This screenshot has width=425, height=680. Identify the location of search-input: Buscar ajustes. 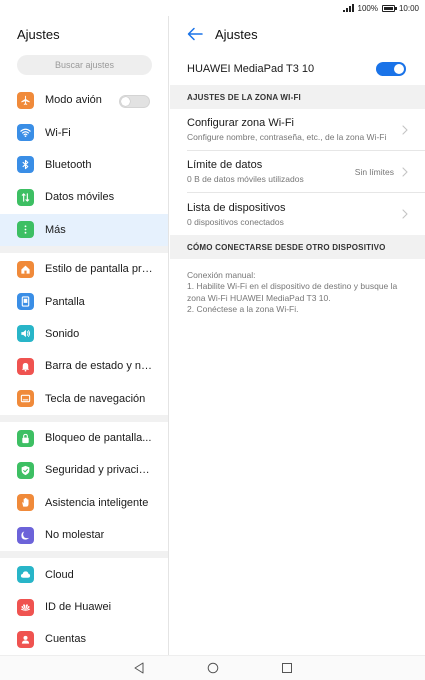
(84, 65).